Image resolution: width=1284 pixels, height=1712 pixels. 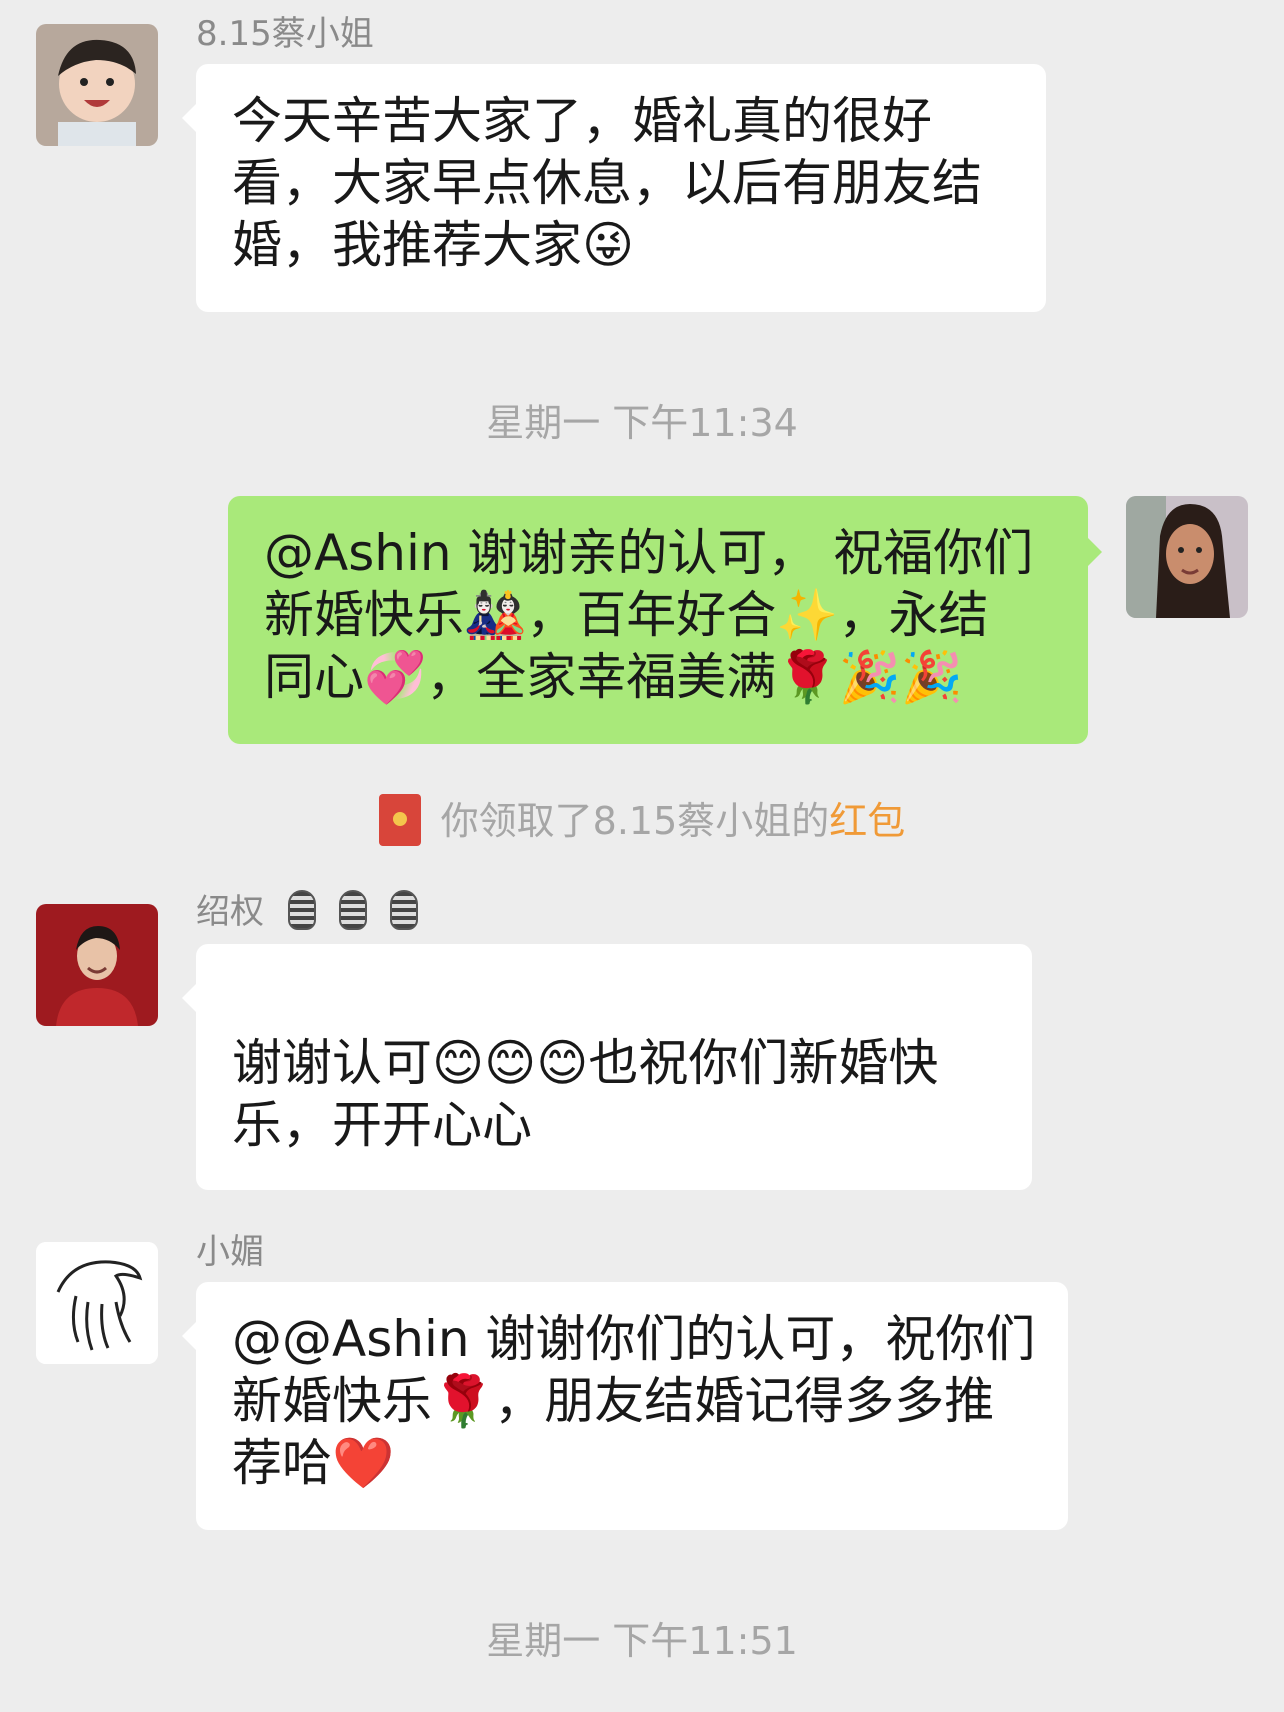 What do you see at coordinates (642, 1641) in the screenshot?
I see `chat-timestamp: 星期一 下午11:51` at bounding box center [642, 1641].